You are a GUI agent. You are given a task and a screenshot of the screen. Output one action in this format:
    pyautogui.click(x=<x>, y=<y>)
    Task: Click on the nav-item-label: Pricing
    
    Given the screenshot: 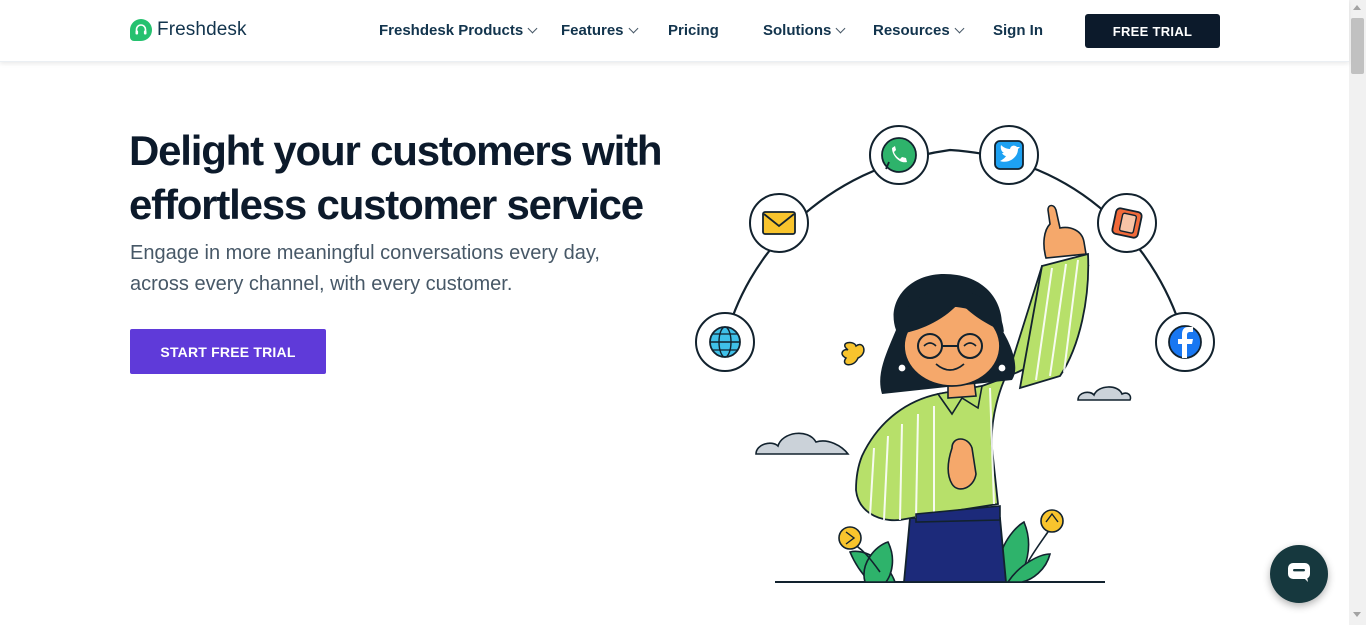 What is the action you would take?
    pyautogui.click(x=693, y=30)
    